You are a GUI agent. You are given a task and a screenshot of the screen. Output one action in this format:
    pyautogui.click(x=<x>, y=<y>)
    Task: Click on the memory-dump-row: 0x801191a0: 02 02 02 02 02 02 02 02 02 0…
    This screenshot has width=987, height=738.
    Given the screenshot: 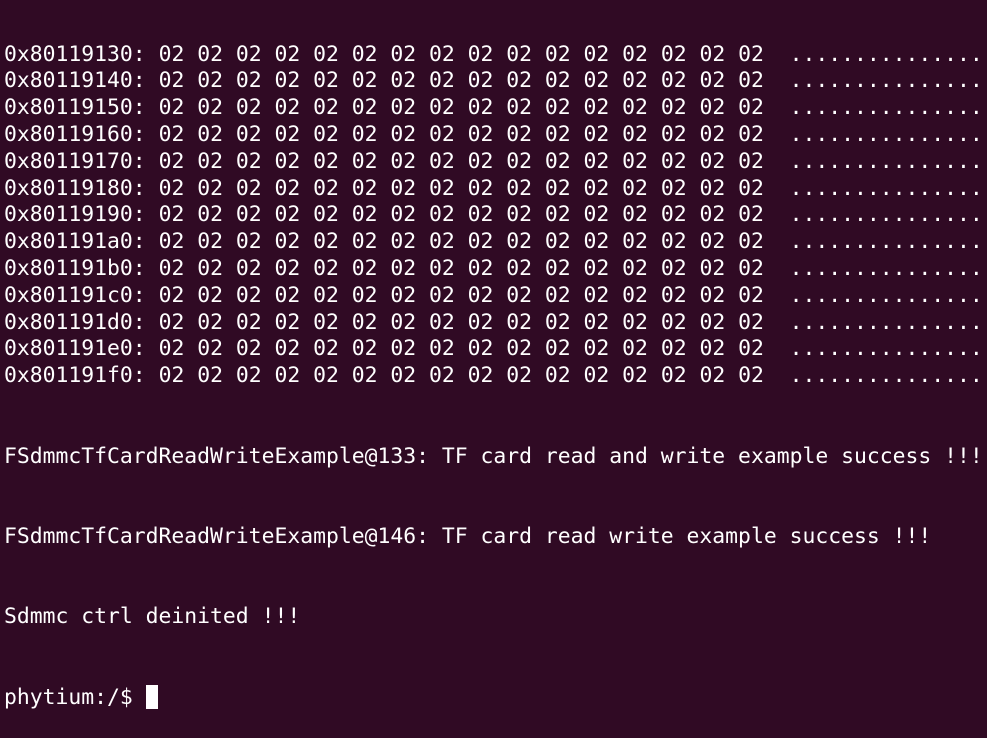 What is the action you would take?
    pyautogui.click(x=495, y=242)
    